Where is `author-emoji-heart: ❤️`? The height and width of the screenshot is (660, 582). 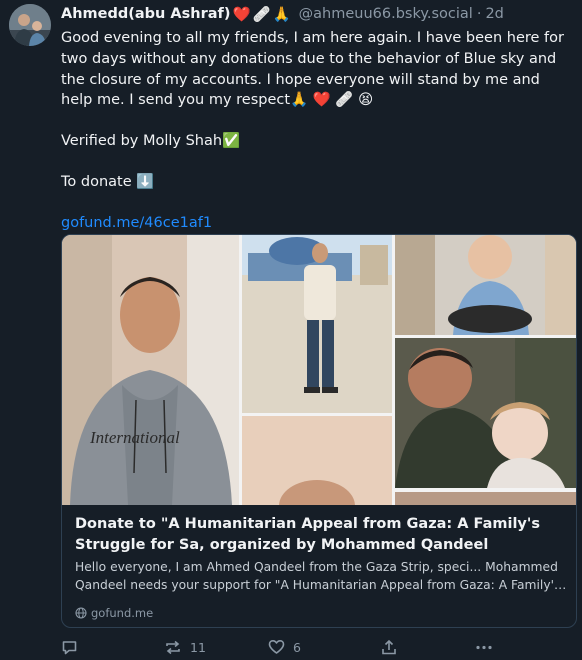
author-emoji-heart: ❤️ is located at coordinates (241, 14).